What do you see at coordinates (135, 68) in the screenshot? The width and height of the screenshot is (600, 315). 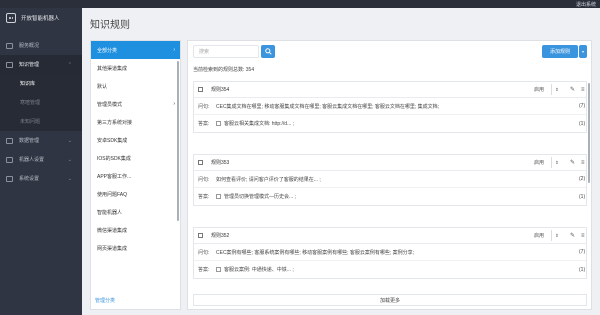 I see `category-item: 其他渠道集成` at bounding box center [135, 68].